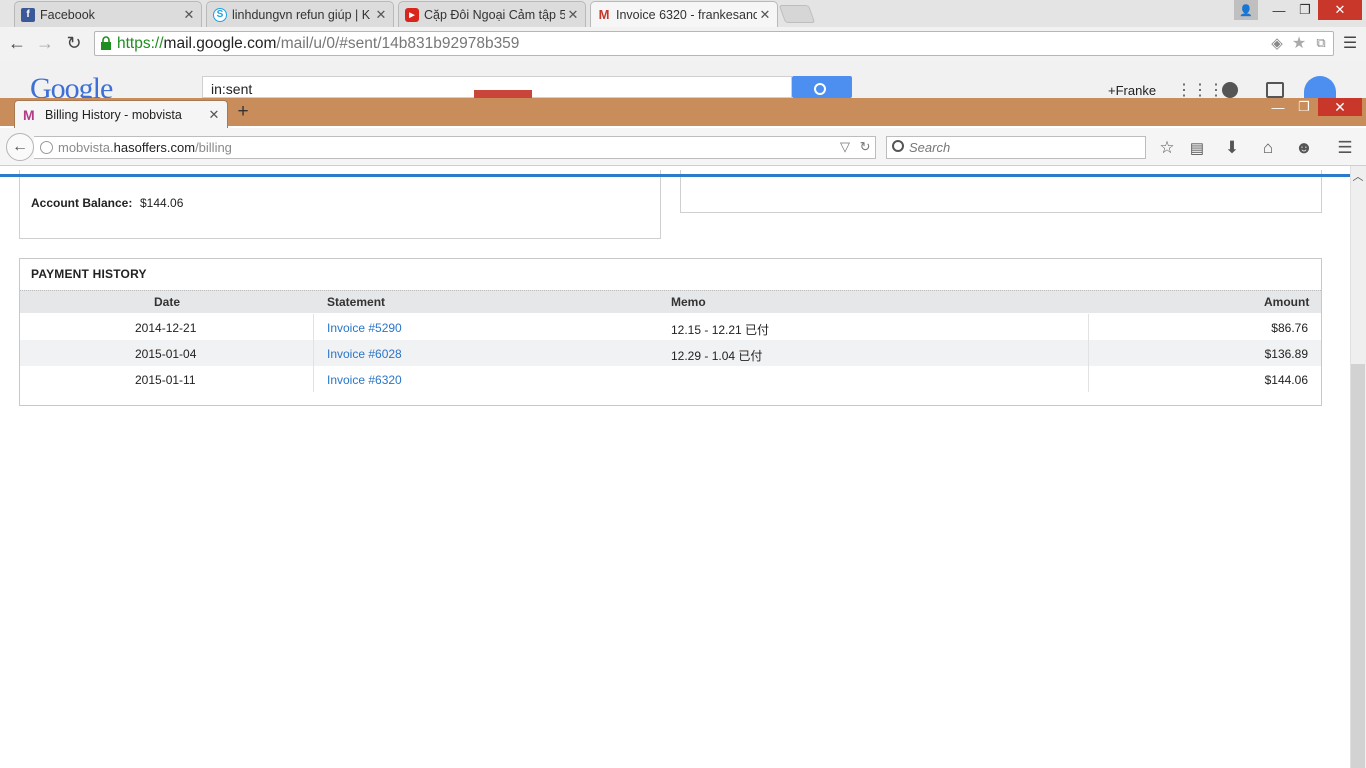  What do you see at coordinates (1277, 43) in the screenshot?
I see `extension-icon: ◈` at bounding box center [1277, 43].